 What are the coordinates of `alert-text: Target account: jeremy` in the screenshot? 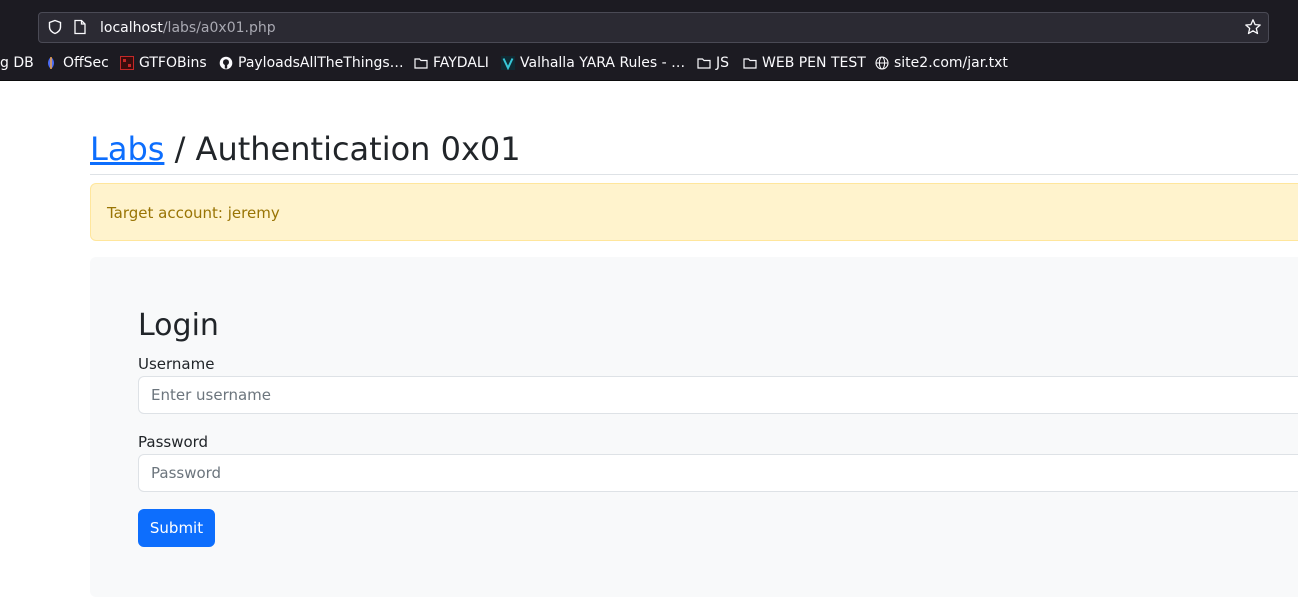 It's located at (193, 213).